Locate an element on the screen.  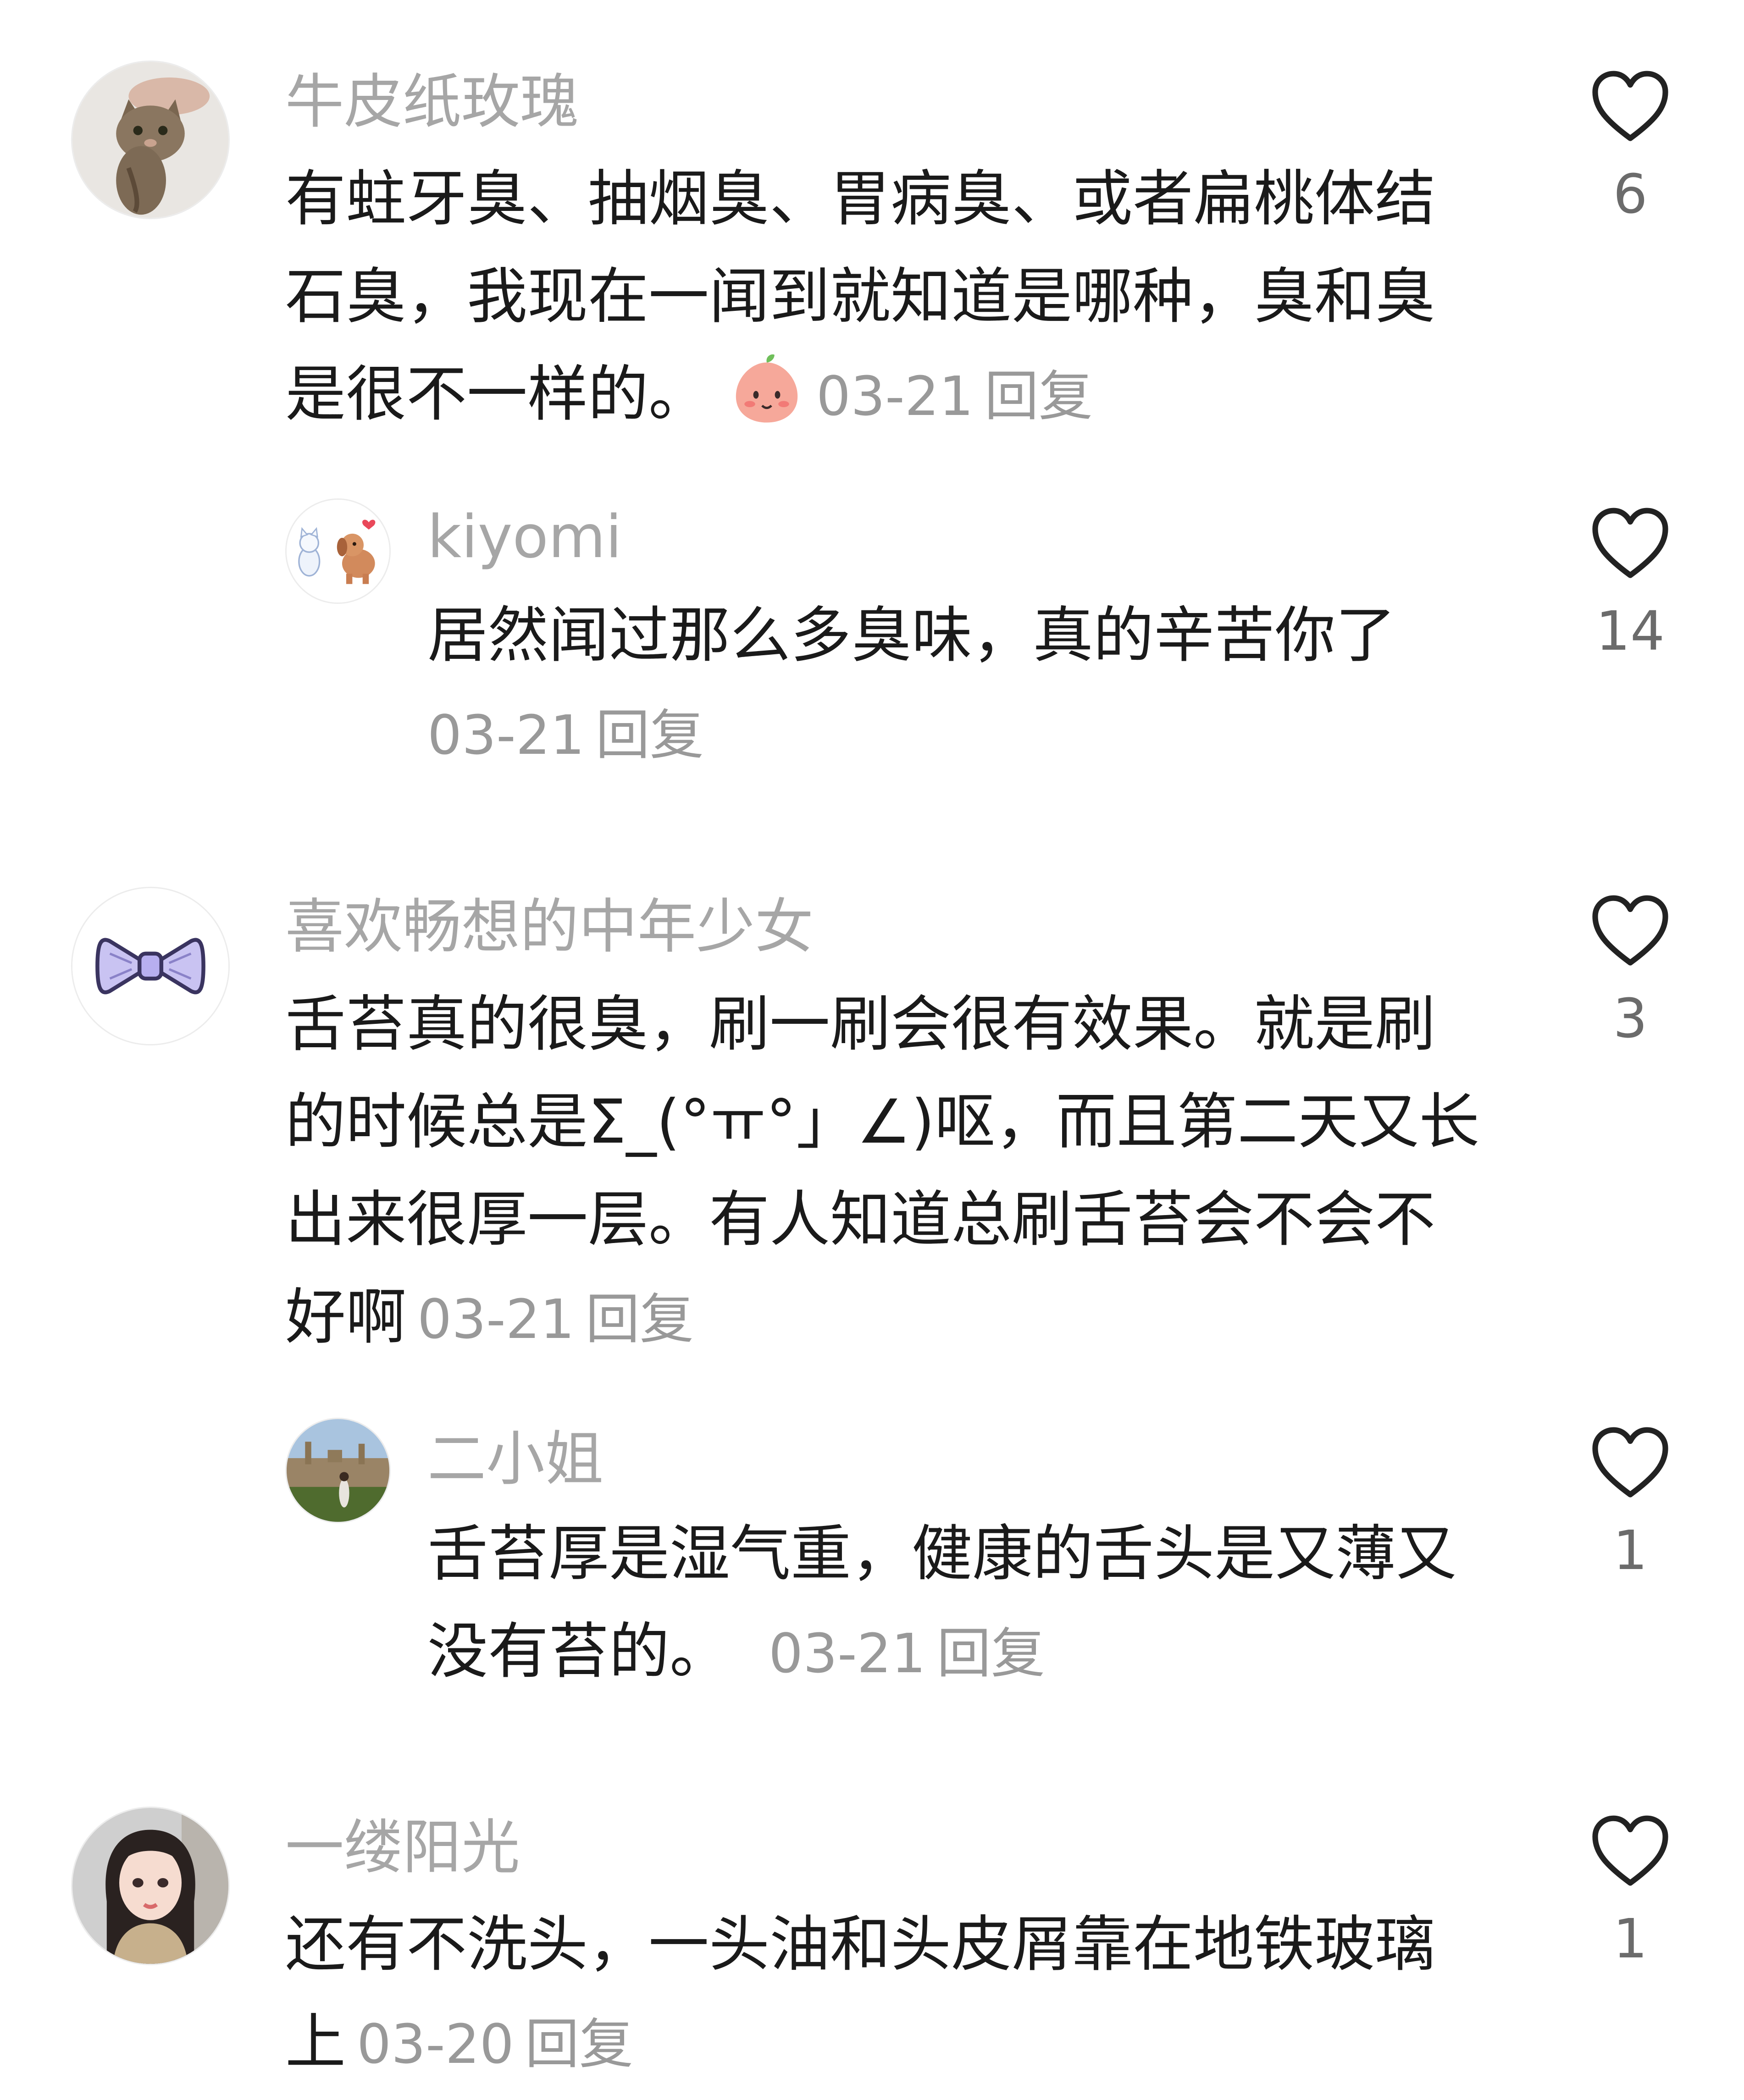
comment-username: 牛皮纸玫瑰 is located at coordinates (432, 102).